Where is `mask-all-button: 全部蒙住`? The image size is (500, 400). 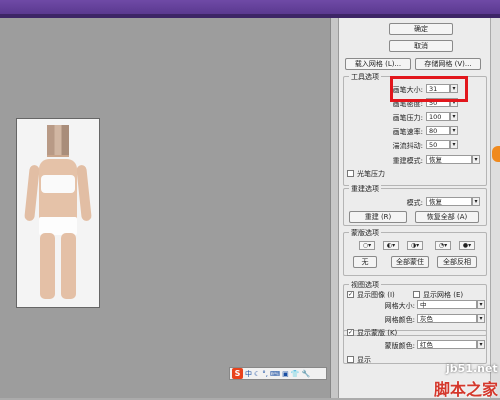 mask-all-button: 全部蒙住 is located at coordinates (410, 262).